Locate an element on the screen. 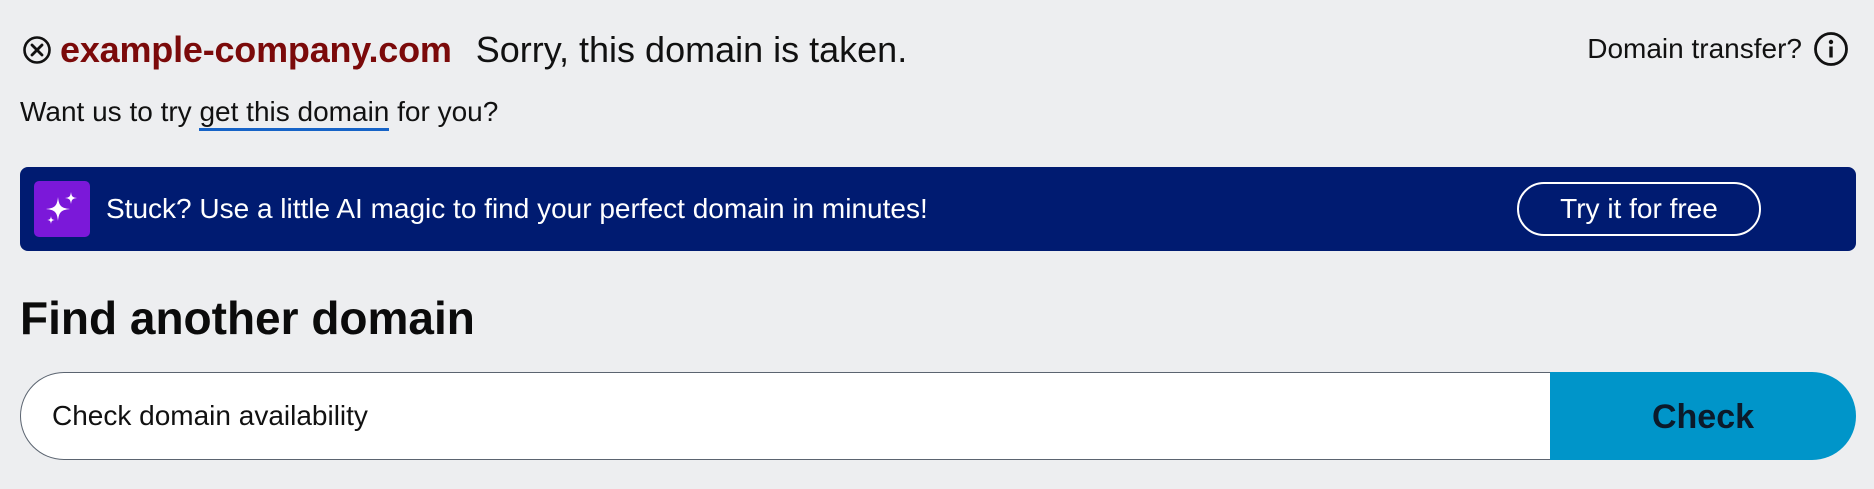 This screenshot has height=489, width=1874. help-prefix: Want us to try is located at coordinates (106, 111).